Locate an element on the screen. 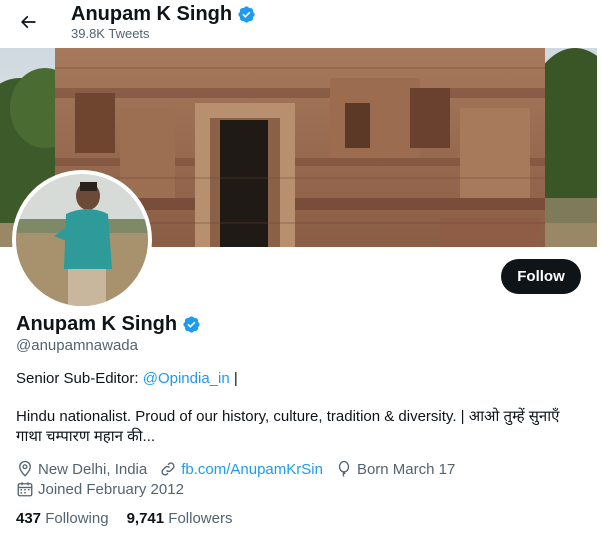  following-link: 437 Following is located at coordinates (62, 518).